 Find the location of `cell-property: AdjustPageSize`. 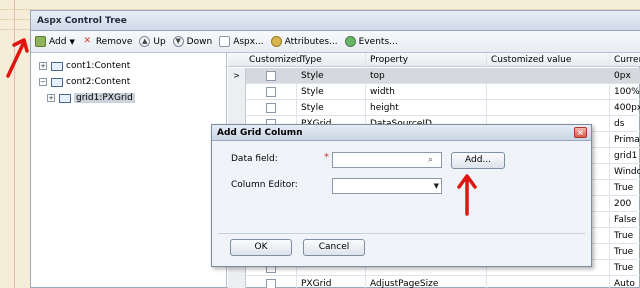

cell-property: AdjustPageSize is located at coordinates (404, 283).